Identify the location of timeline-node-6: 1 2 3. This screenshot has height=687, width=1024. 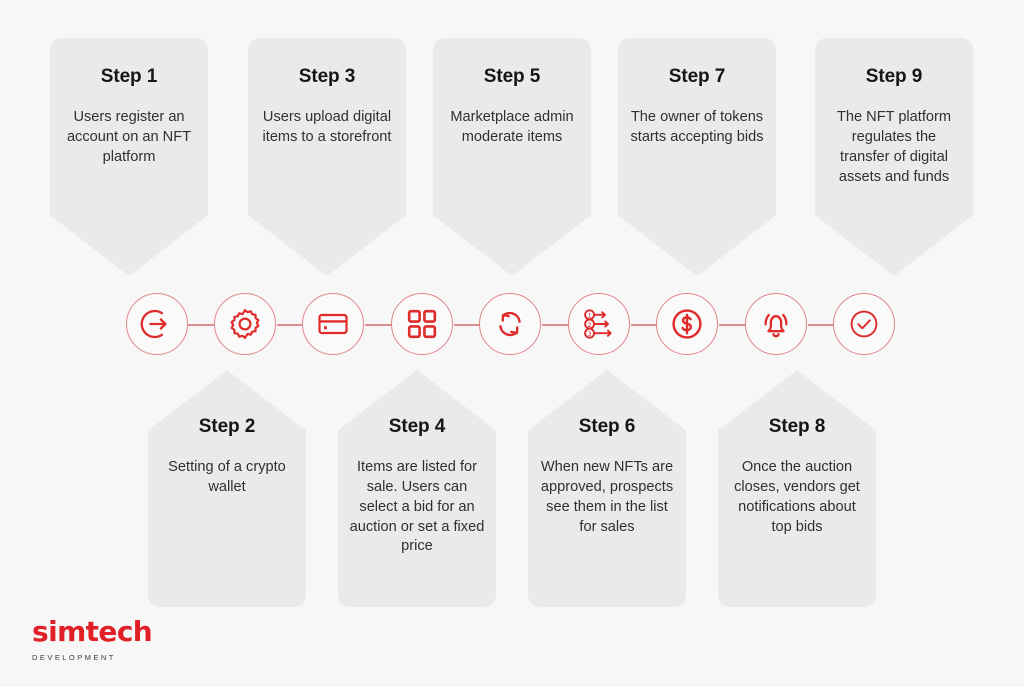
(599, 324).